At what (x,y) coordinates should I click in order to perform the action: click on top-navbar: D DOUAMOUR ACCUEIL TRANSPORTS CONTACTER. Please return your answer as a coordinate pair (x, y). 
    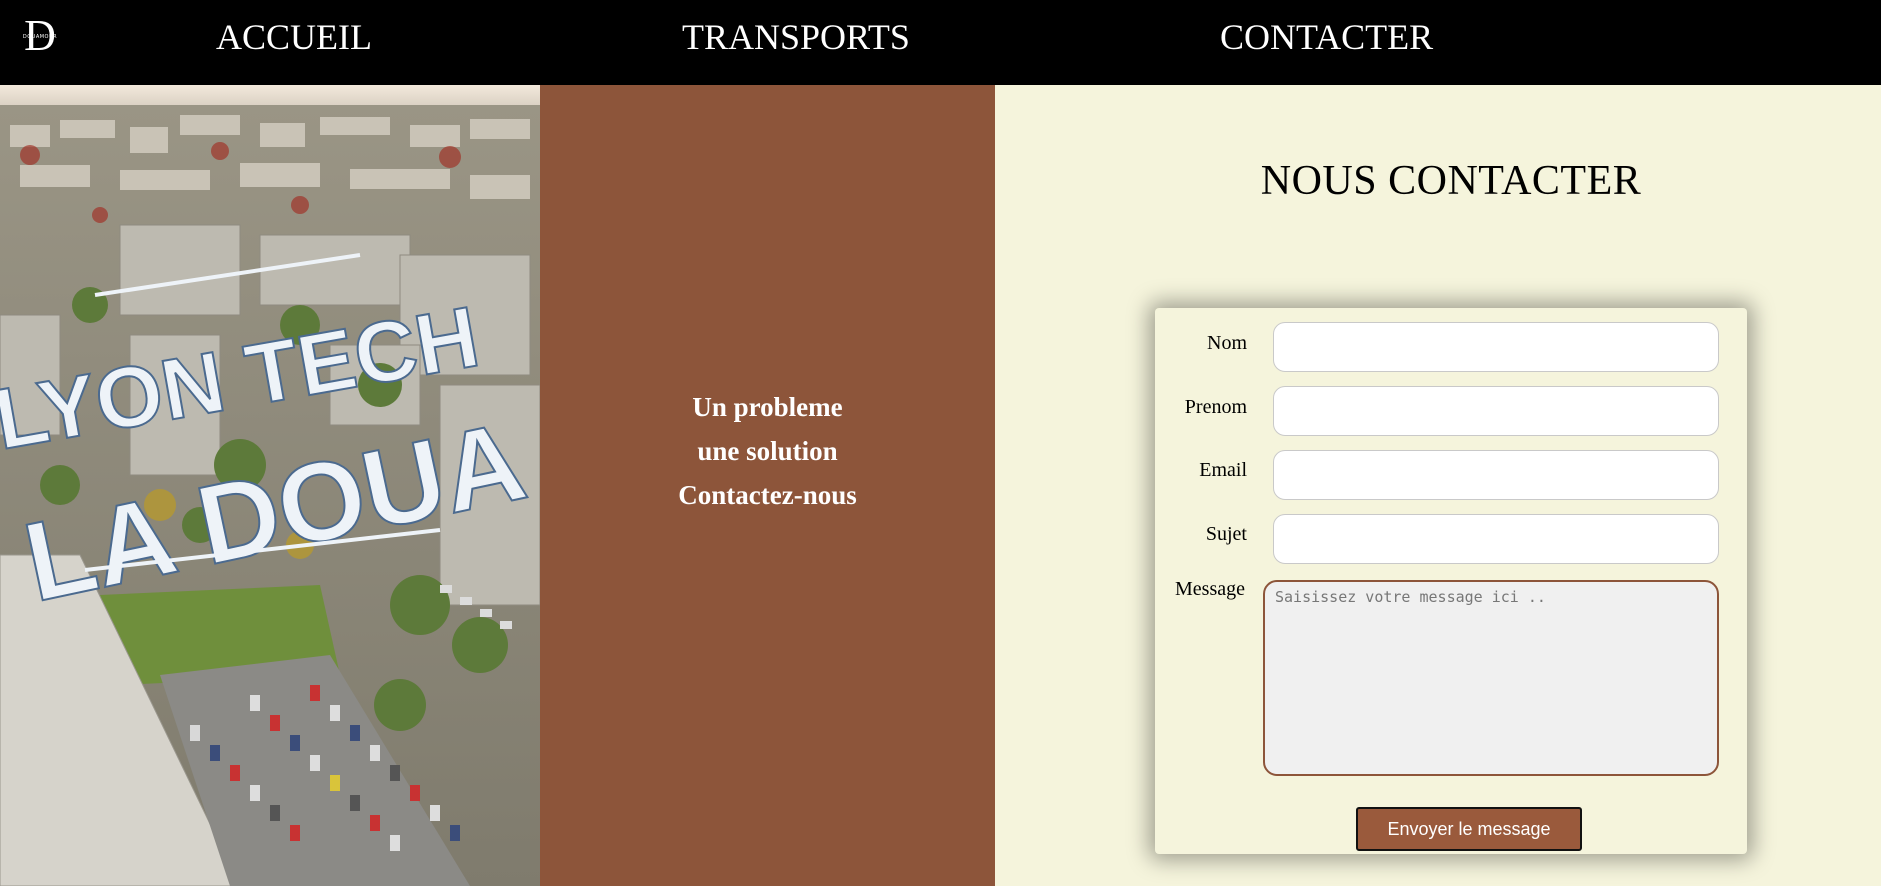
    Looking at the image, I should click on (940, 42).